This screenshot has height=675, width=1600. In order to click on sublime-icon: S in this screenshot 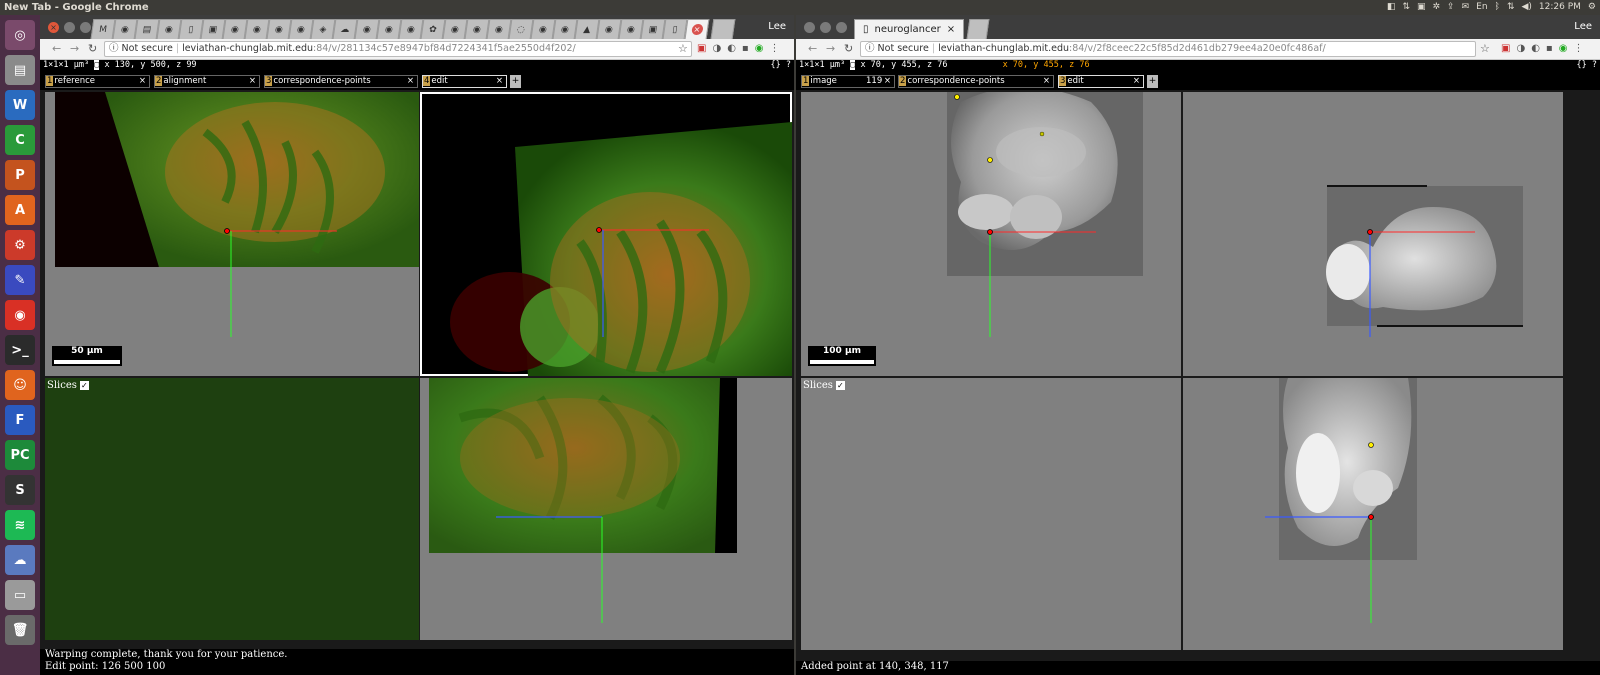, I will do `click(20, 490)`.